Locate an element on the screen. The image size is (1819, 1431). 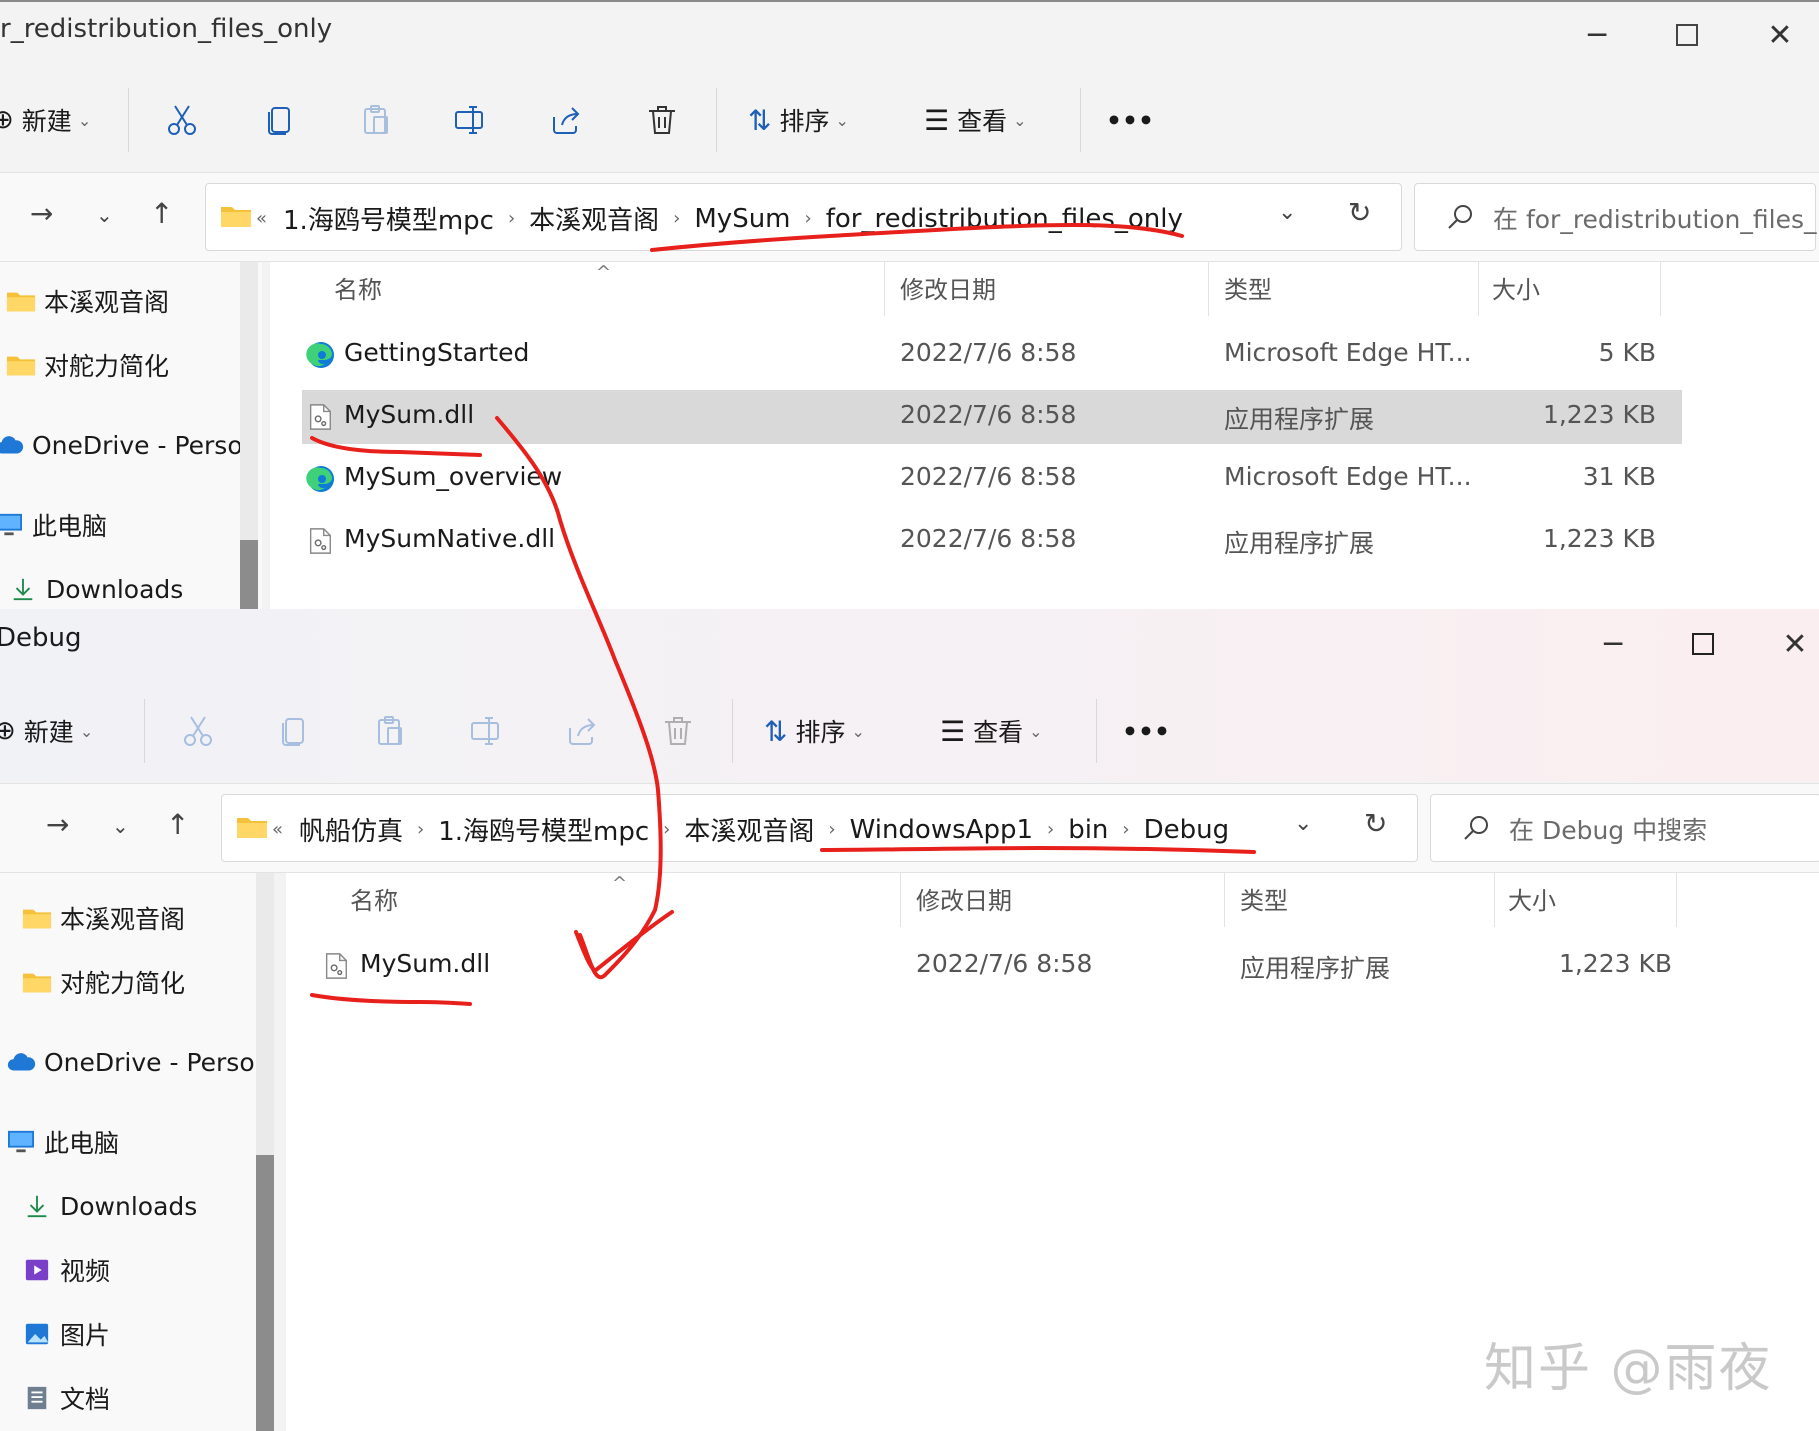
view-label: 查看 is located at coordinates (982, 121).